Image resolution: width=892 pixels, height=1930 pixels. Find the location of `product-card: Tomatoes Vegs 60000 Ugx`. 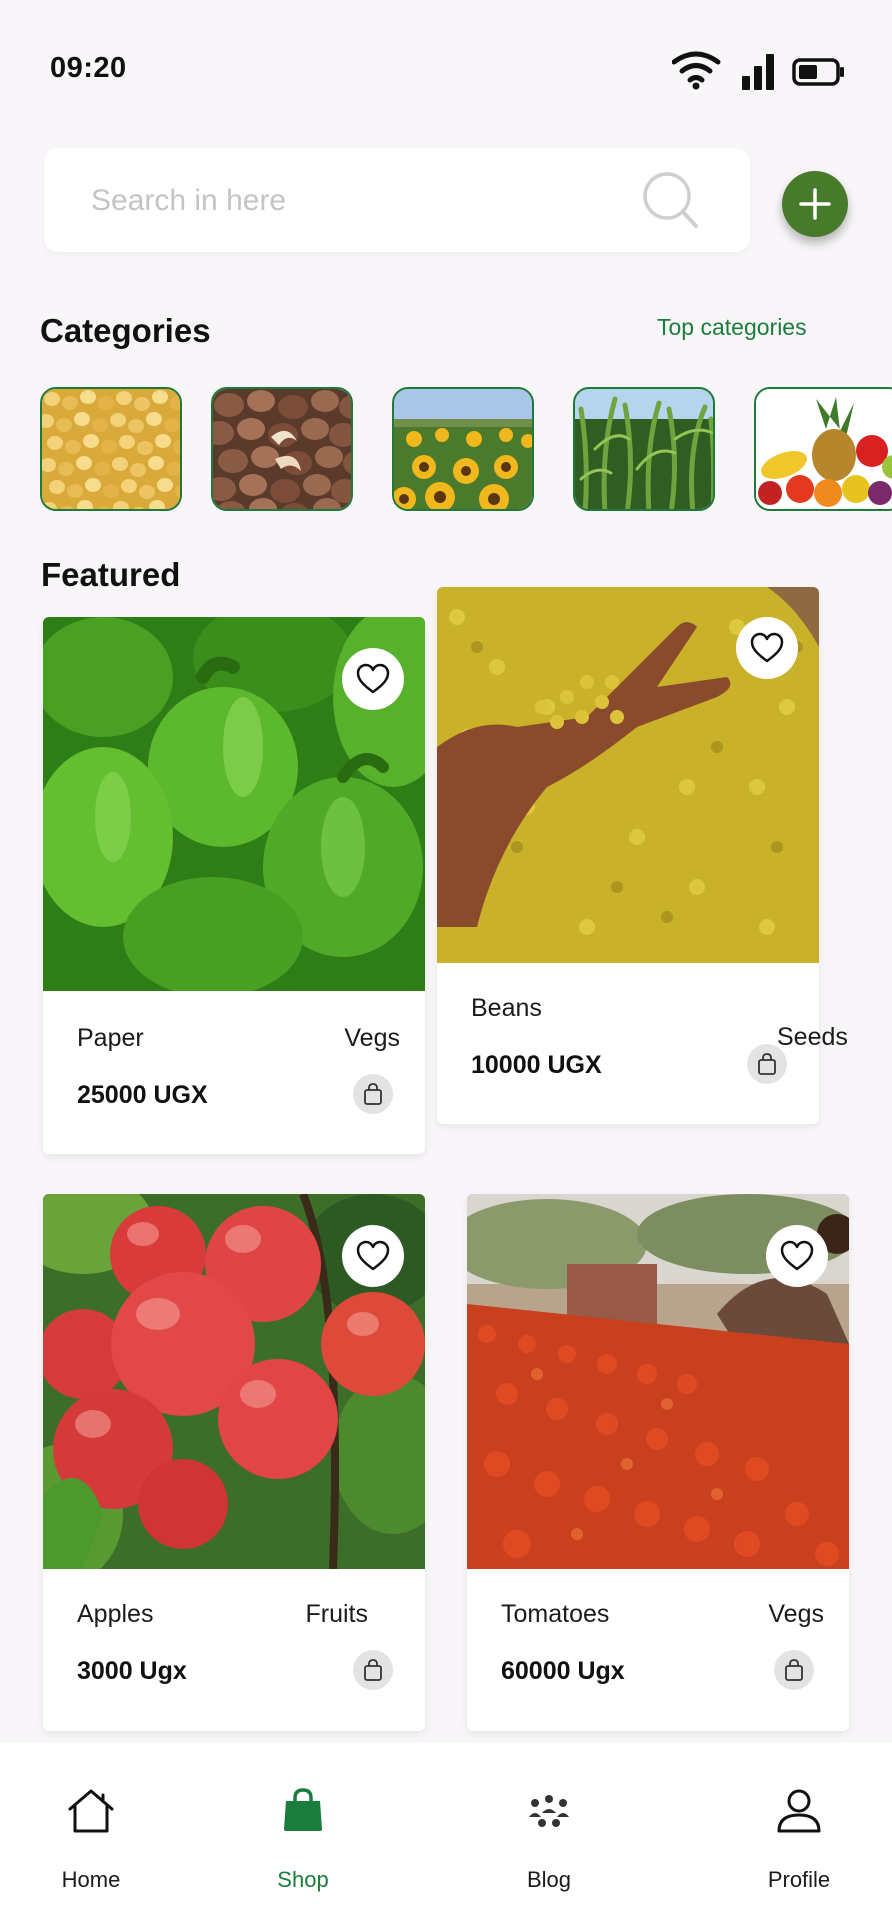

product-card: Tomatoes Vegs 60000 Ugx is located at coordinates (658, 1462).